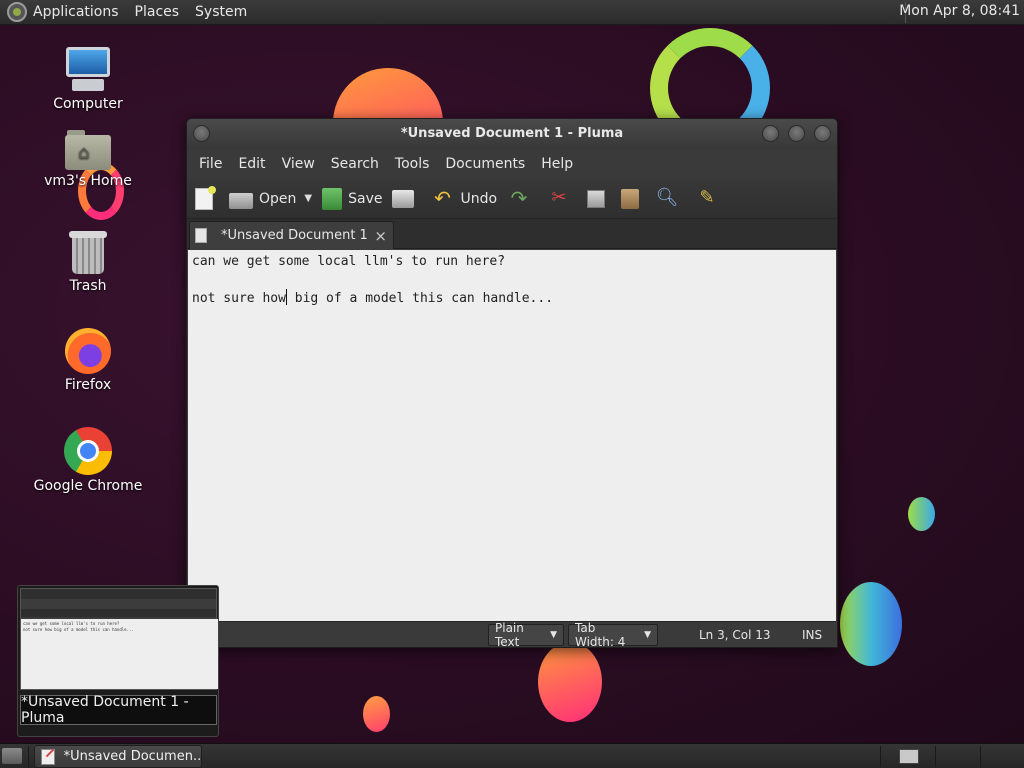 Image resolution: width=1024 pixels, height=768 pixels. I want to click on copy-icon, so click(596, 198).